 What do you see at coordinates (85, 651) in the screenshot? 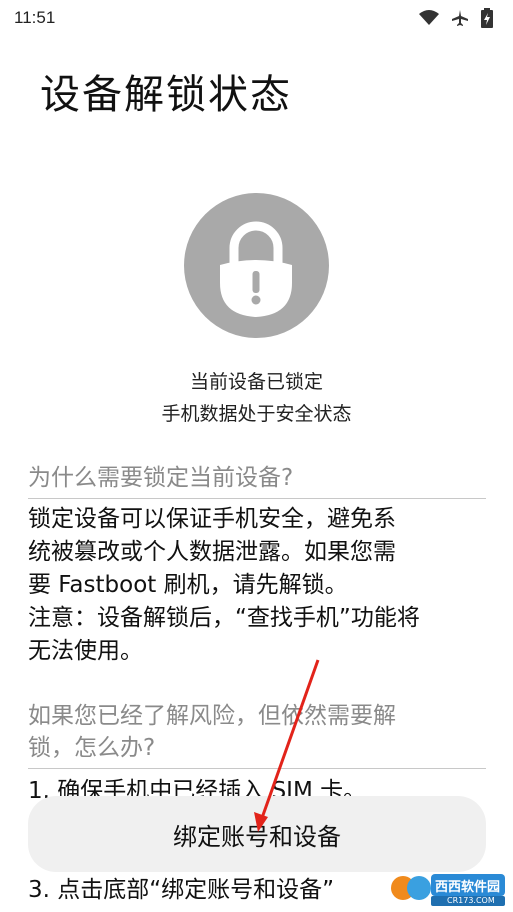
I see `why-body-line: 无法使用。` at bounding box center [85, 651].